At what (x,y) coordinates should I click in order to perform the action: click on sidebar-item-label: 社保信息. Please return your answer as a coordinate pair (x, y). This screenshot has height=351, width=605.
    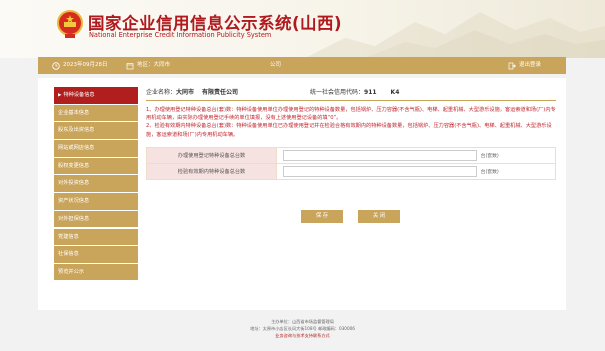
    Looking at the image, I should click on (68, 254).